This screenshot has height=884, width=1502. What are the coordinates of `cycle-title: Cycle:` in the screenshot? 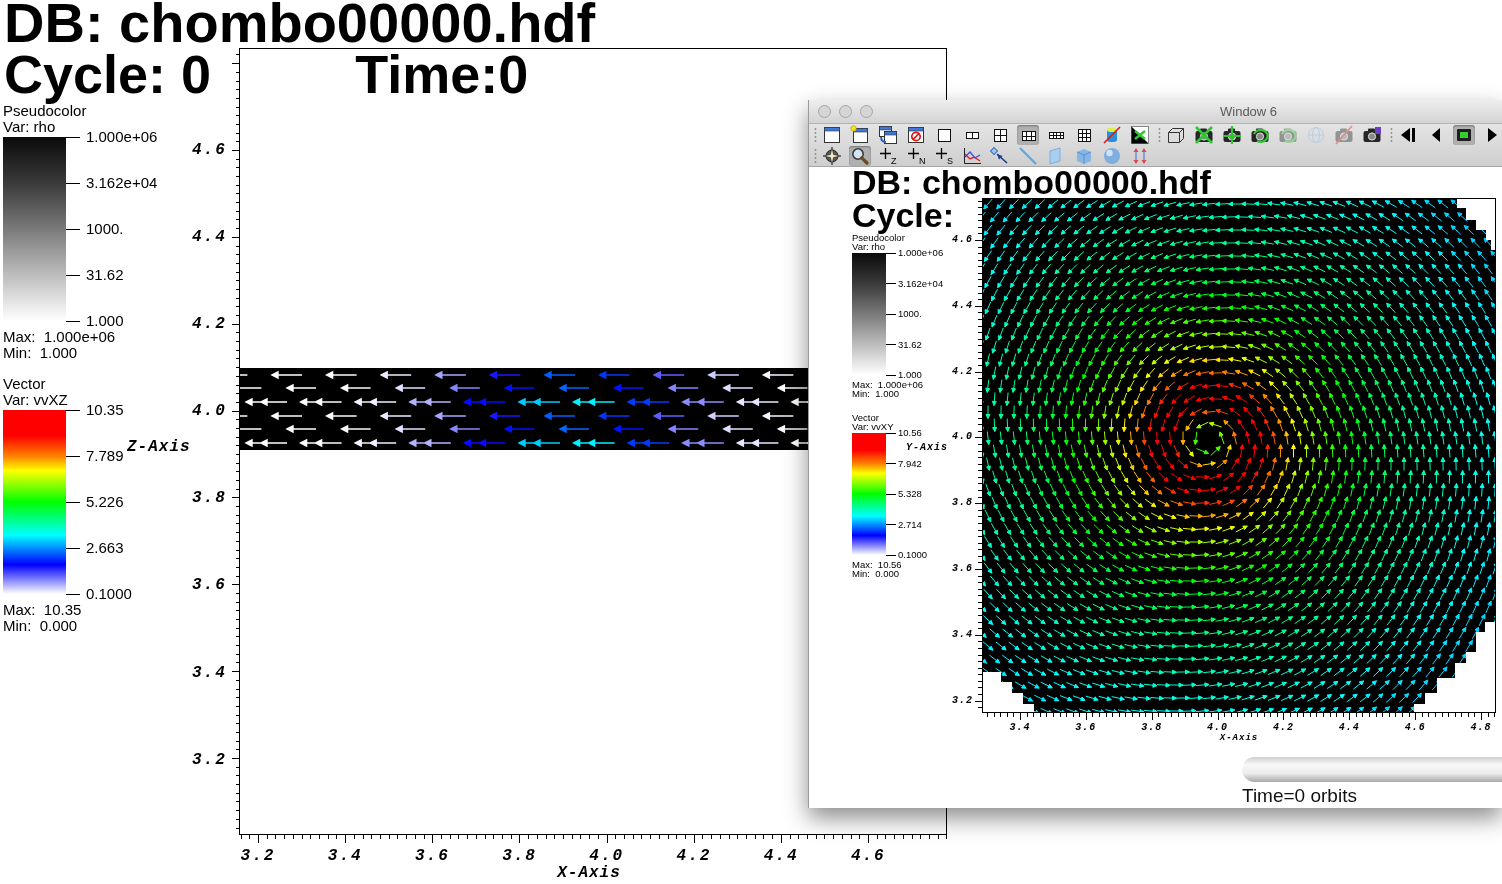 It's located at (903, 215).